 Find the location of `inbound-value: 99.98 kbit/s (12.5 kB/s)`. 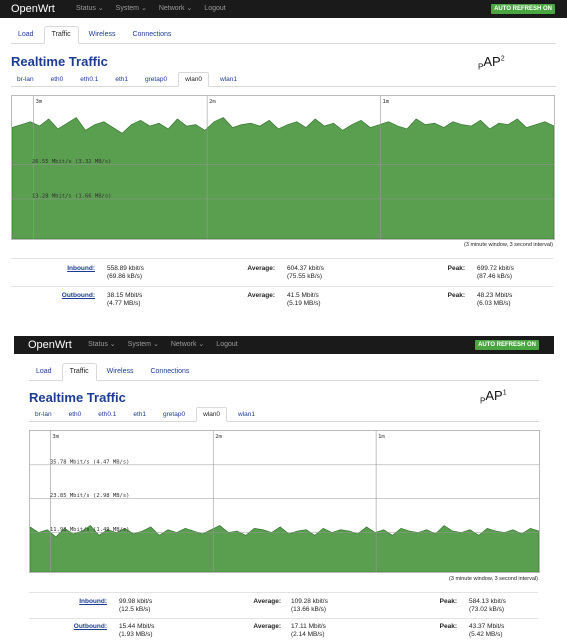

inbound-value: 99.98 kbit/s (12.5 kB/s) is located at coordinates (136, 605).